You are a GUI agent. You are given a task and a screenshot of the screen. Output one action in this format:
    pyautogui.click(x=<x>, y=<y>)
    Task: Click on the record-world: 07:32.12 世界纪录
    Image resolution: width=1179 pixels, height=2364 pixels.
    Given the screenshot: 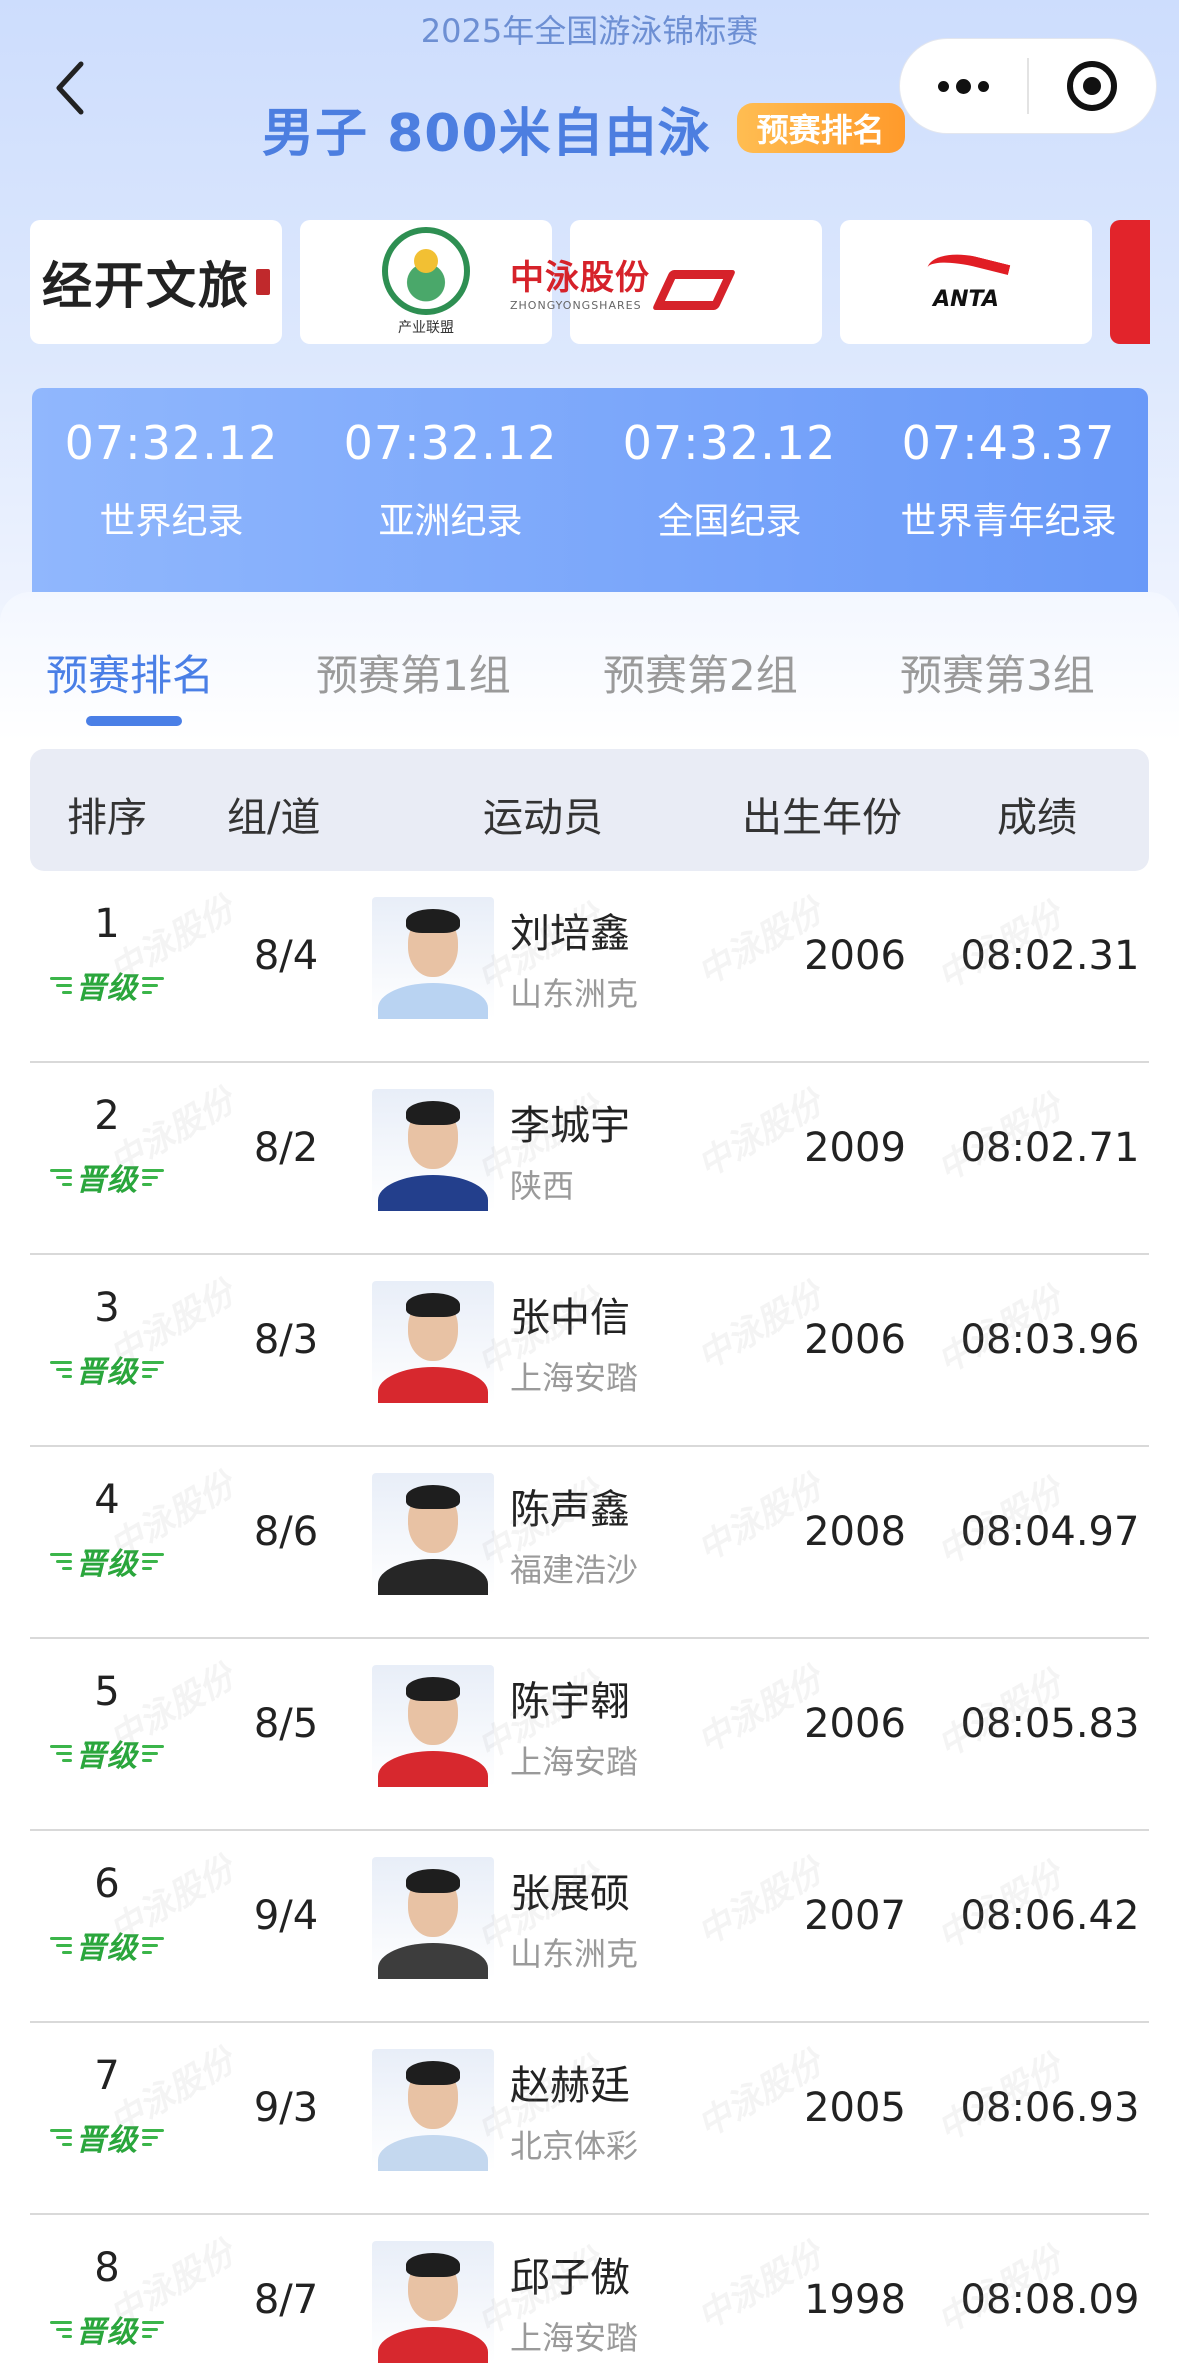 What is the action you would take?
    pyautogui.click(x=171, y=493)
    